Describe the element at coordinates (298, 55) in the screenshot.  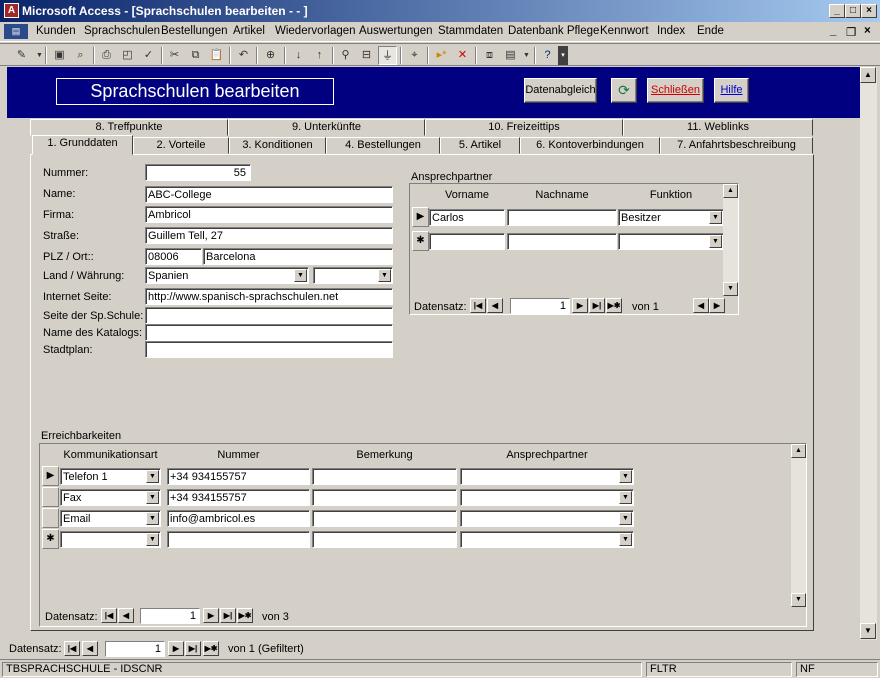
I see `sort-ascending-icon: ↓` at that location.